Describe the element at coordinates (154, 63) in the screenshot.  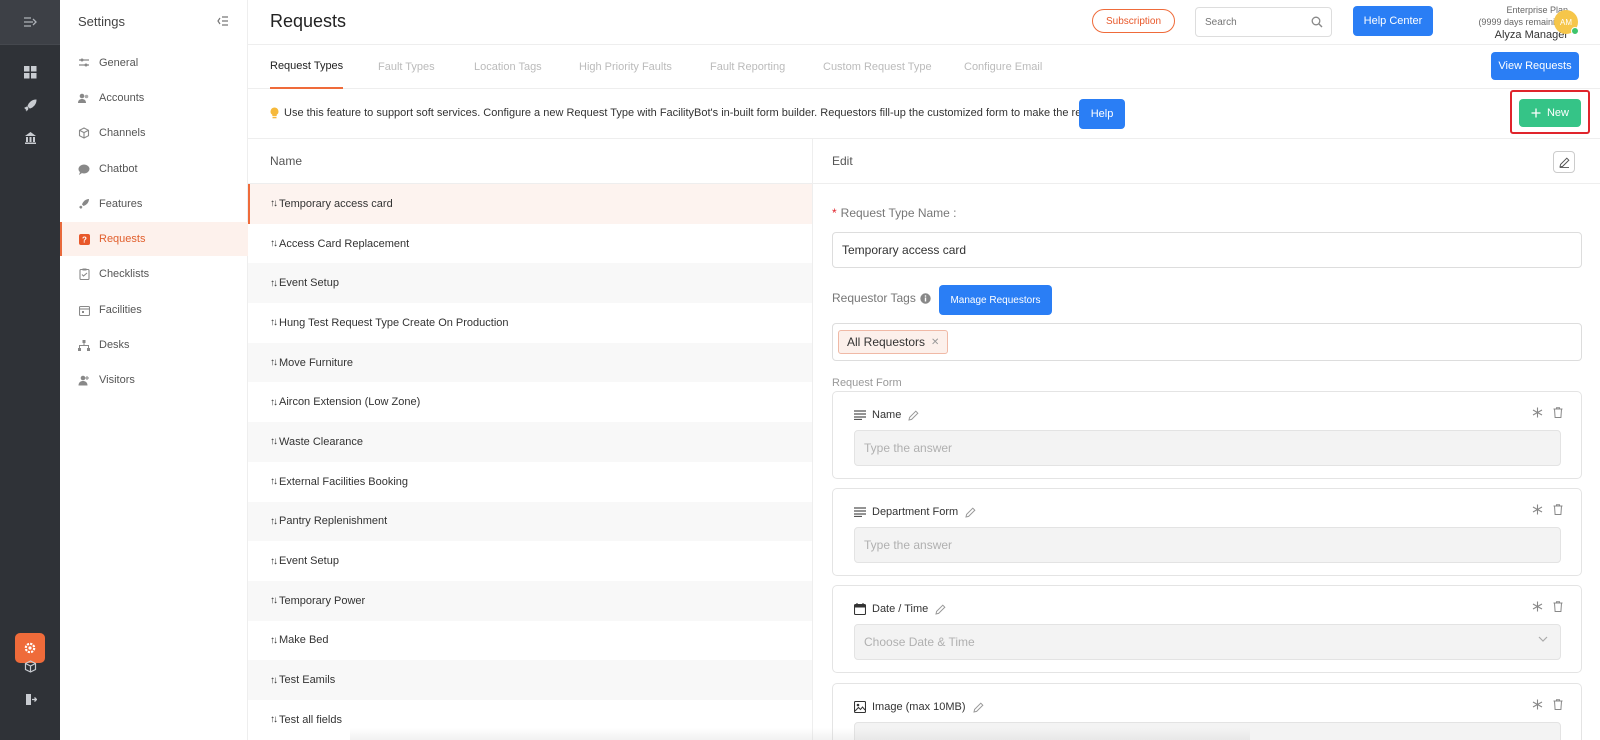
I see `sidebar-item-general: General` at that location.